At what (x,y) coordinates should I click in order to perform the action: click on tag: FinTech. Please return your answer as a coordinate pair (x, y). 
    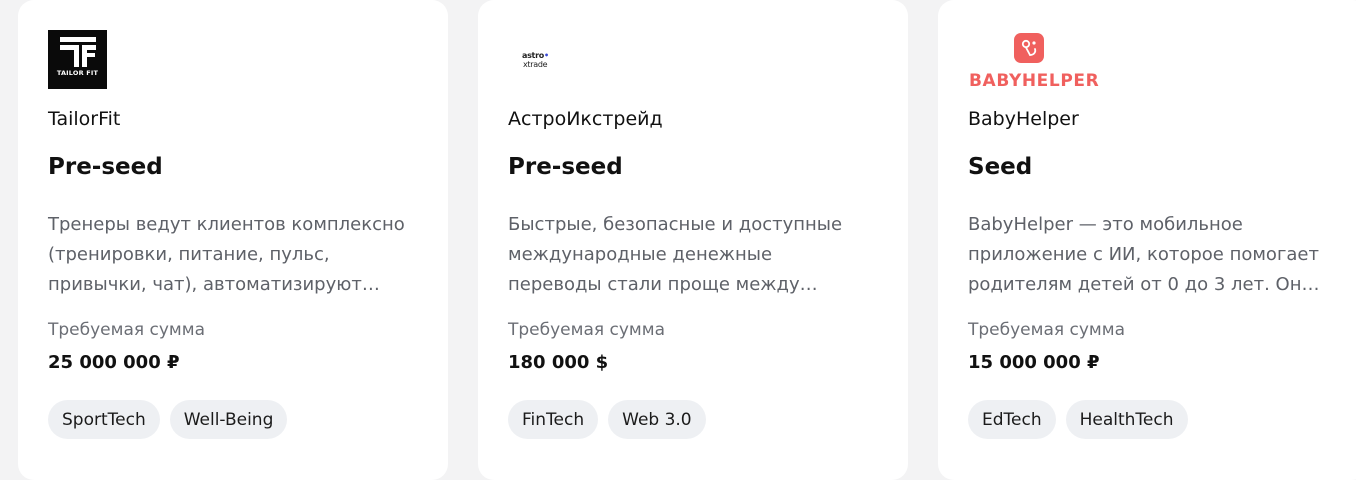
    Looking at the image, I should click on (553, 419).